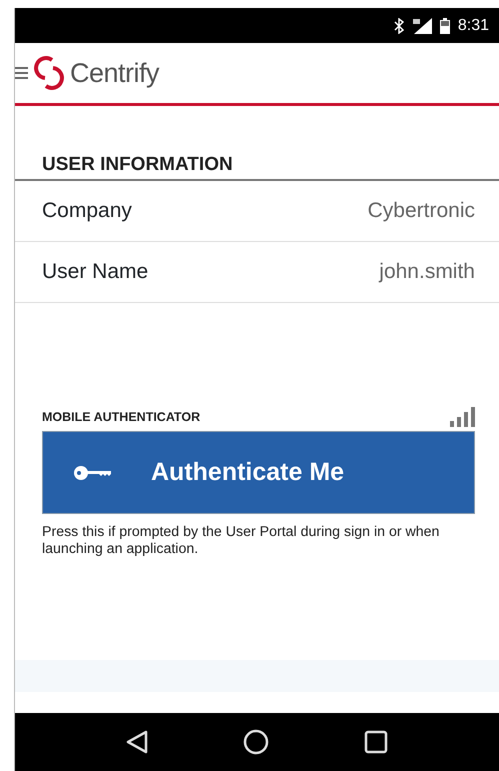  What do you see at coordinates (462, 417) in the screenshot?
I see `signal-bars-icon` at bounding box center [462, 417].